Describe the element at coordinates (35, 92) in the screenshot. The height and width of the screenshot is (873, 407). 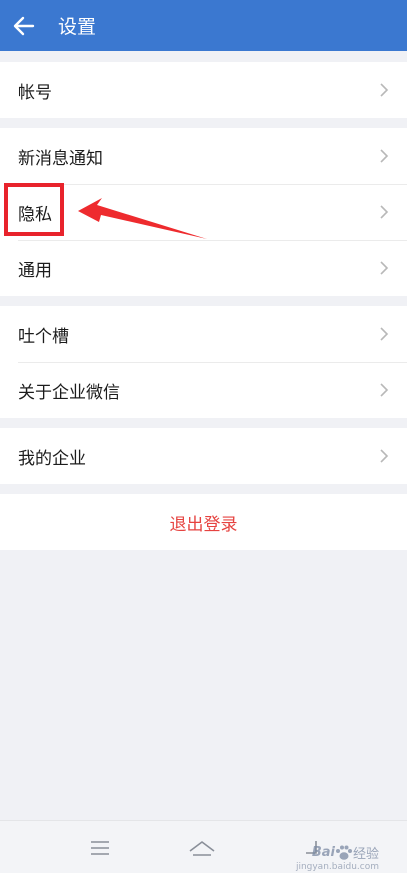
I see `settings-item-label: 帐号` at that location.